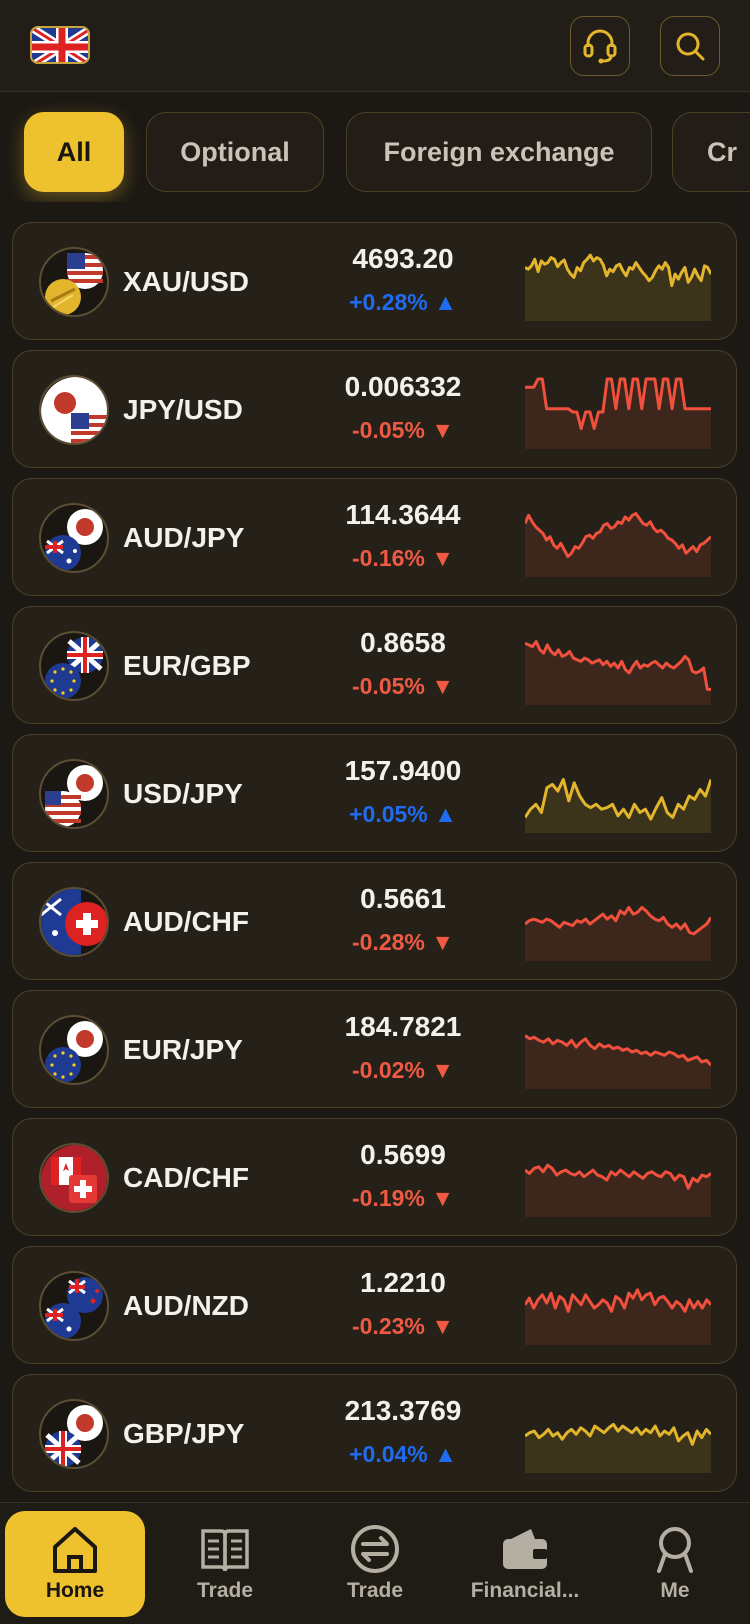 This screenshot has height=1624, width=750. I want to click on change-percent: +0.05% ▲, so click(403, 814).